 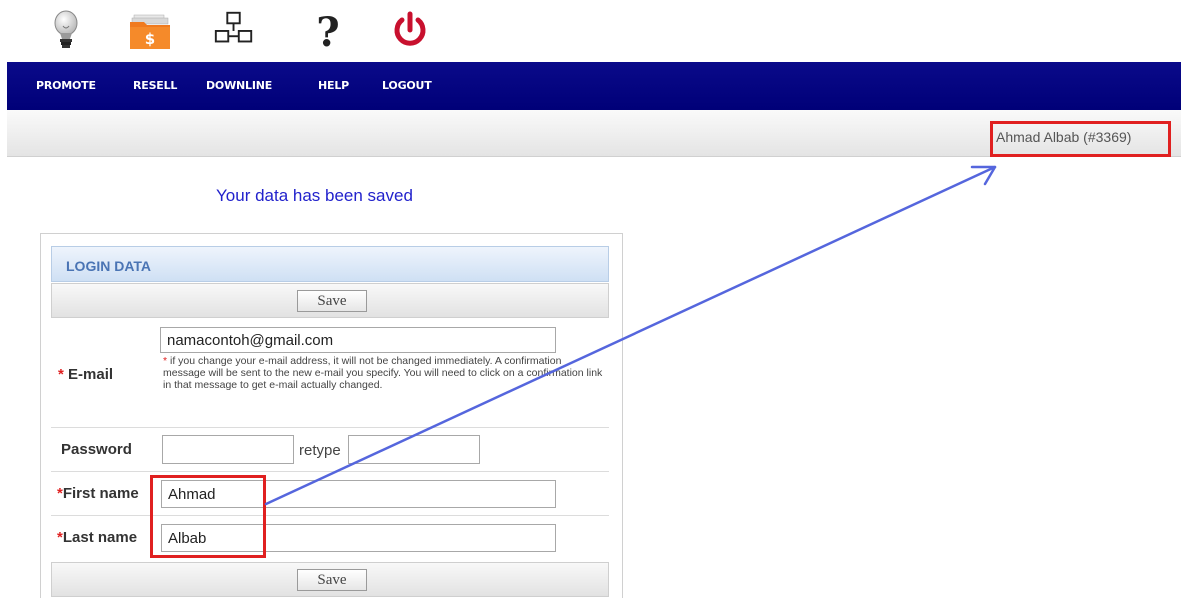 I want to click on toolbar-icons: $ ?, so click(x=590, y=31).